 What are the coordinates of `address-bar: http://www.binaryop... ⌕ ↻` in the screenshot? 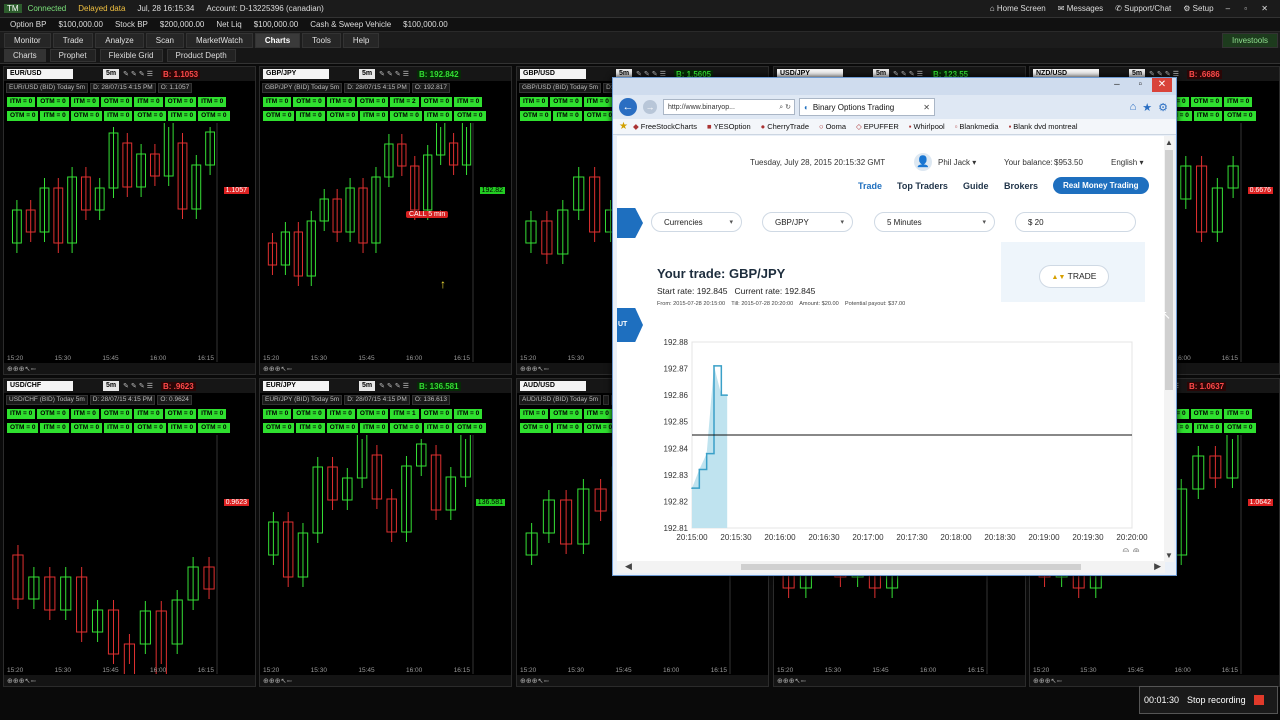 It's located at (729, 107).